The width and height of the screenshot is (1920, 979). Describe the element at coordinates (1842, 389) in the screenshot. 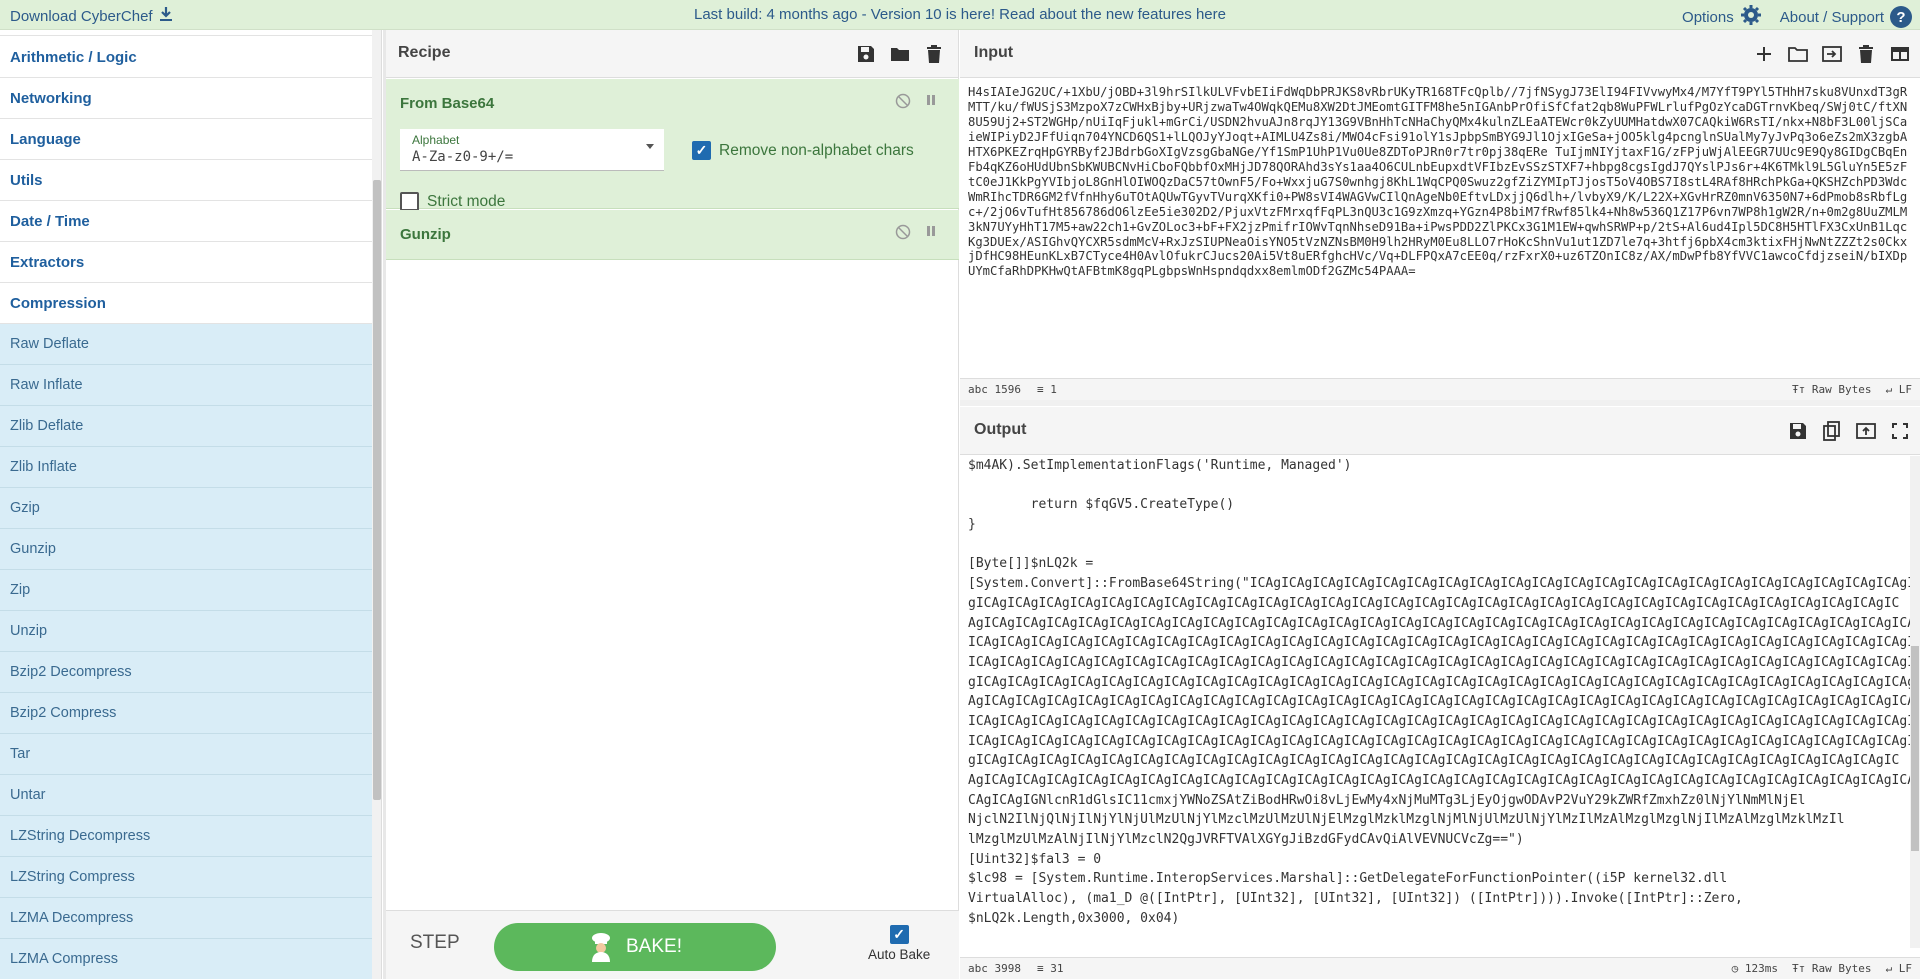

I see `input-raw-bytes: Raw Bytes` at that location.